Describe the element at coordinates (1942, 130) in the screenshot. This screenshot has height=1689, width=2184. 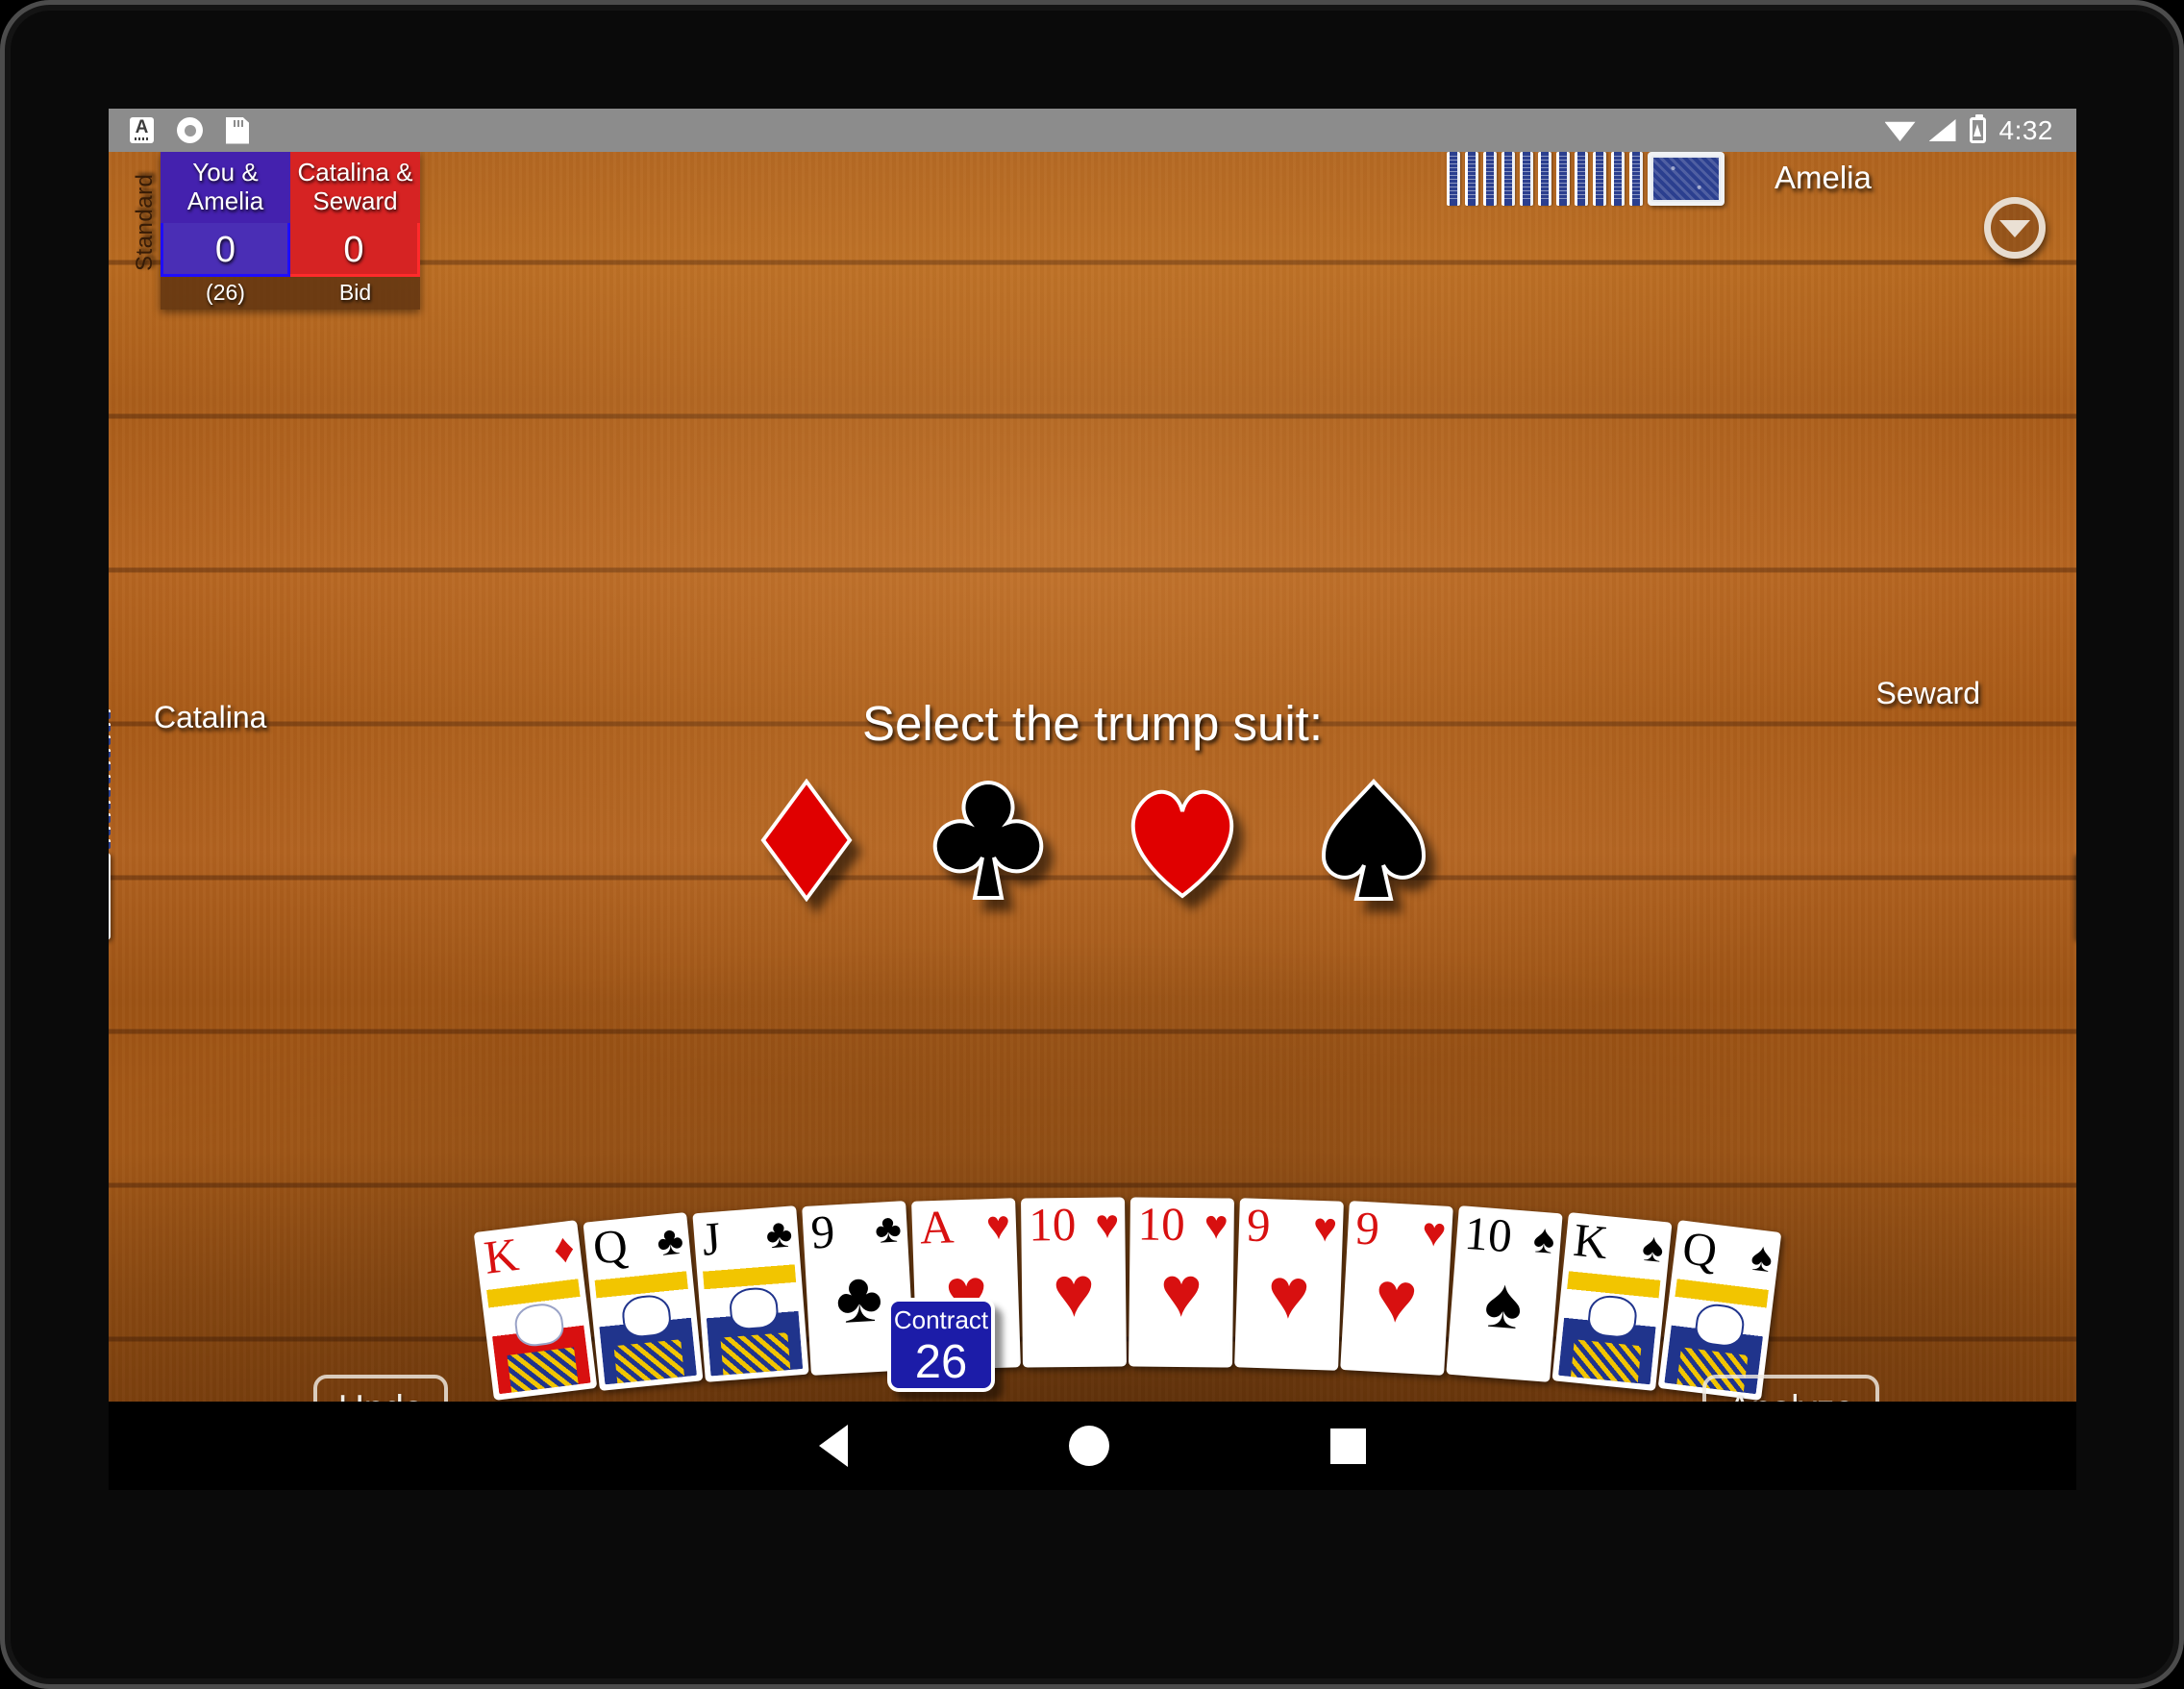
I see `cell-signal-icon` at that location.